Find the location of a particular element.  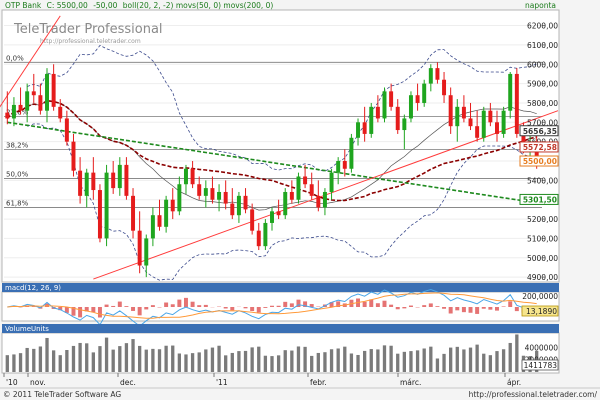

y-tick-label: 5000,00 is located at coordinates (542, 258).